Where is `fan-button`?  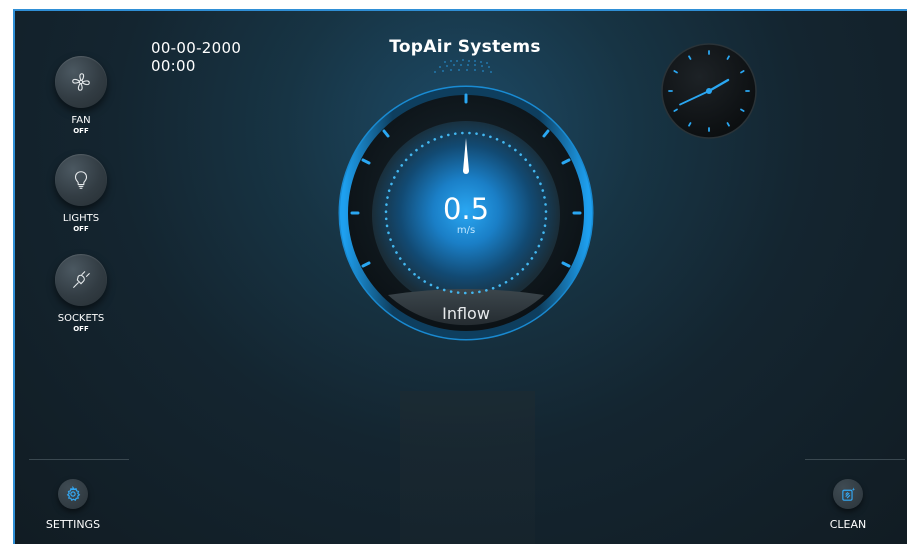
fan-button is located at coordinates (81, 82).